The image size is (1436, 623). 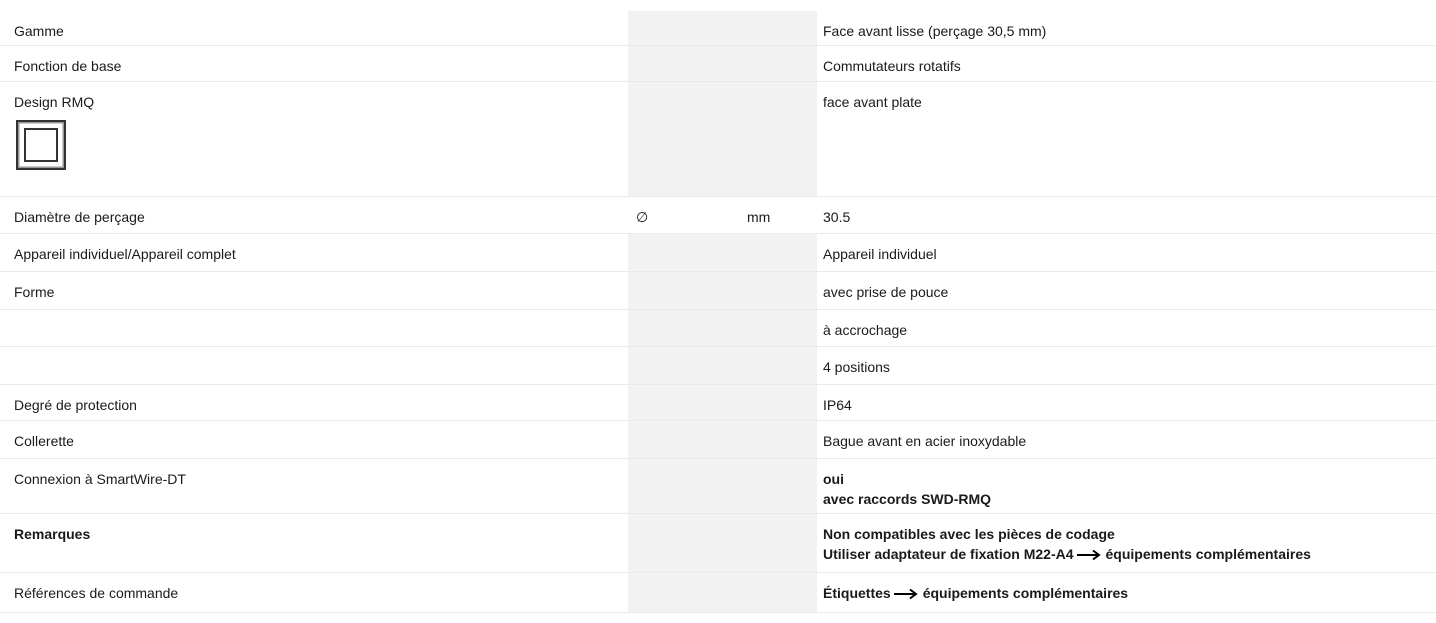 I want to click on table-row: Diamètre de perçage ∅ mm 30.5, so click(x=718, y=215).